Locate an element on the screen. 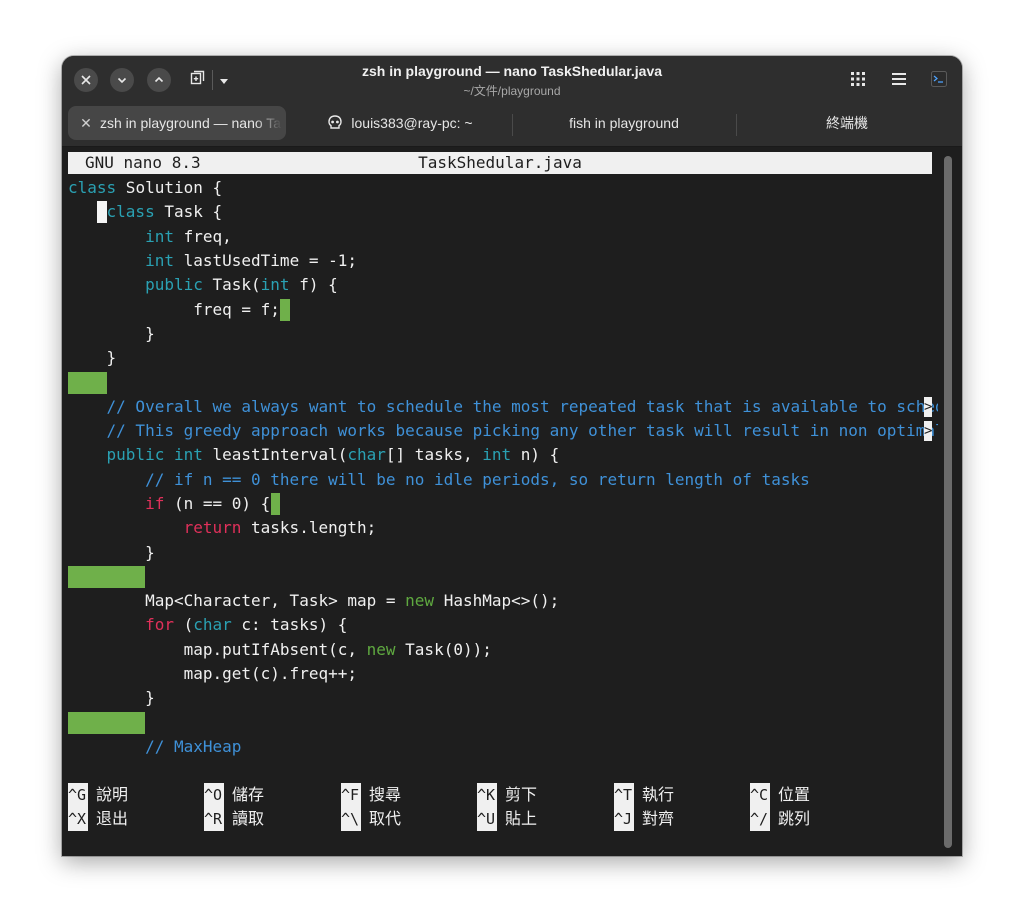  code-line: map.get(c).freq++; is located at coordinates (503, 674).